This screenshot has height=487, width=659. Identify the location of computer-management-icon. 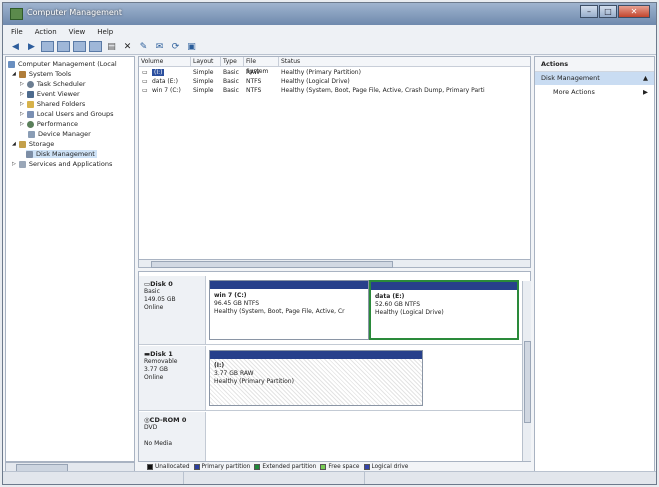
(16, 14).